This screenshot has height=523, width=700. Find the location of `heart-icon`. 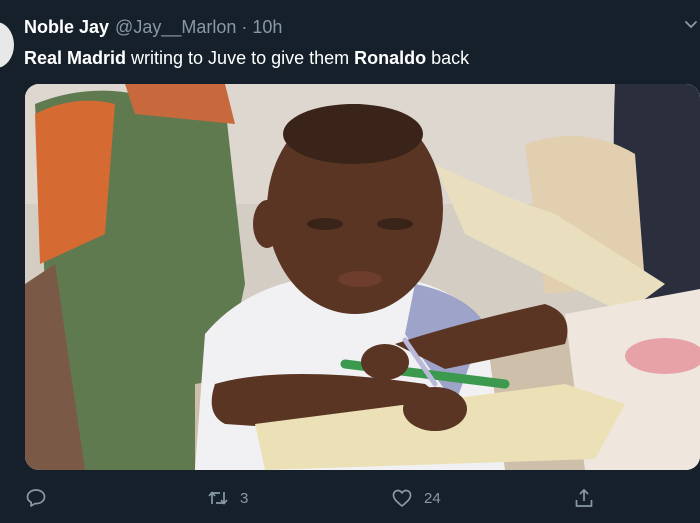

heart-icon is located at coordinates (402, 498).